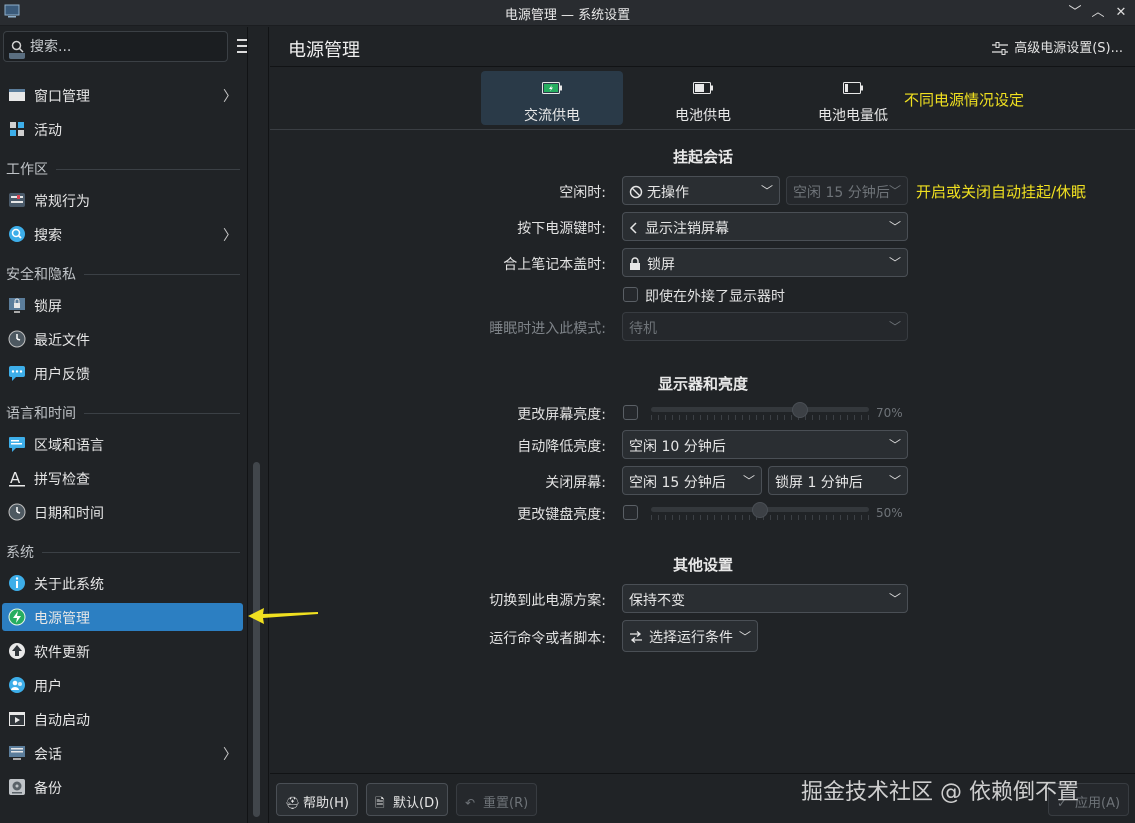 This screenshot has height=823, width=1135. What do you see at coordinates (17, 95) in the screenshot?
I see `window-icon` at bounding box center [17, 95].